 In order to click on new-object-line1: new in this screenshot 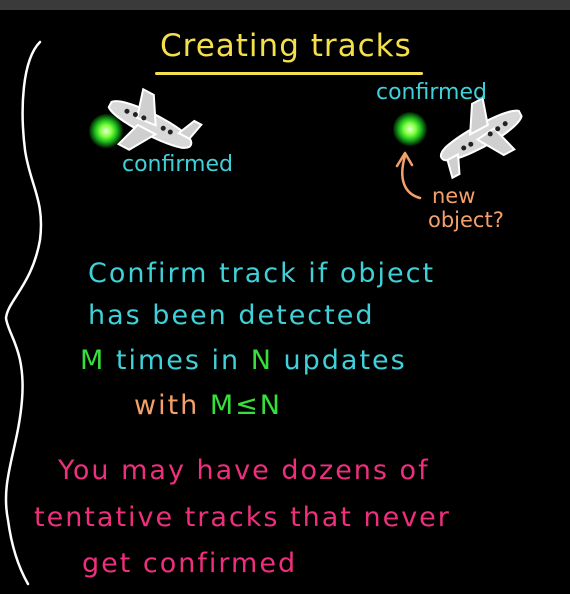, I will do `click(454, 196)`.